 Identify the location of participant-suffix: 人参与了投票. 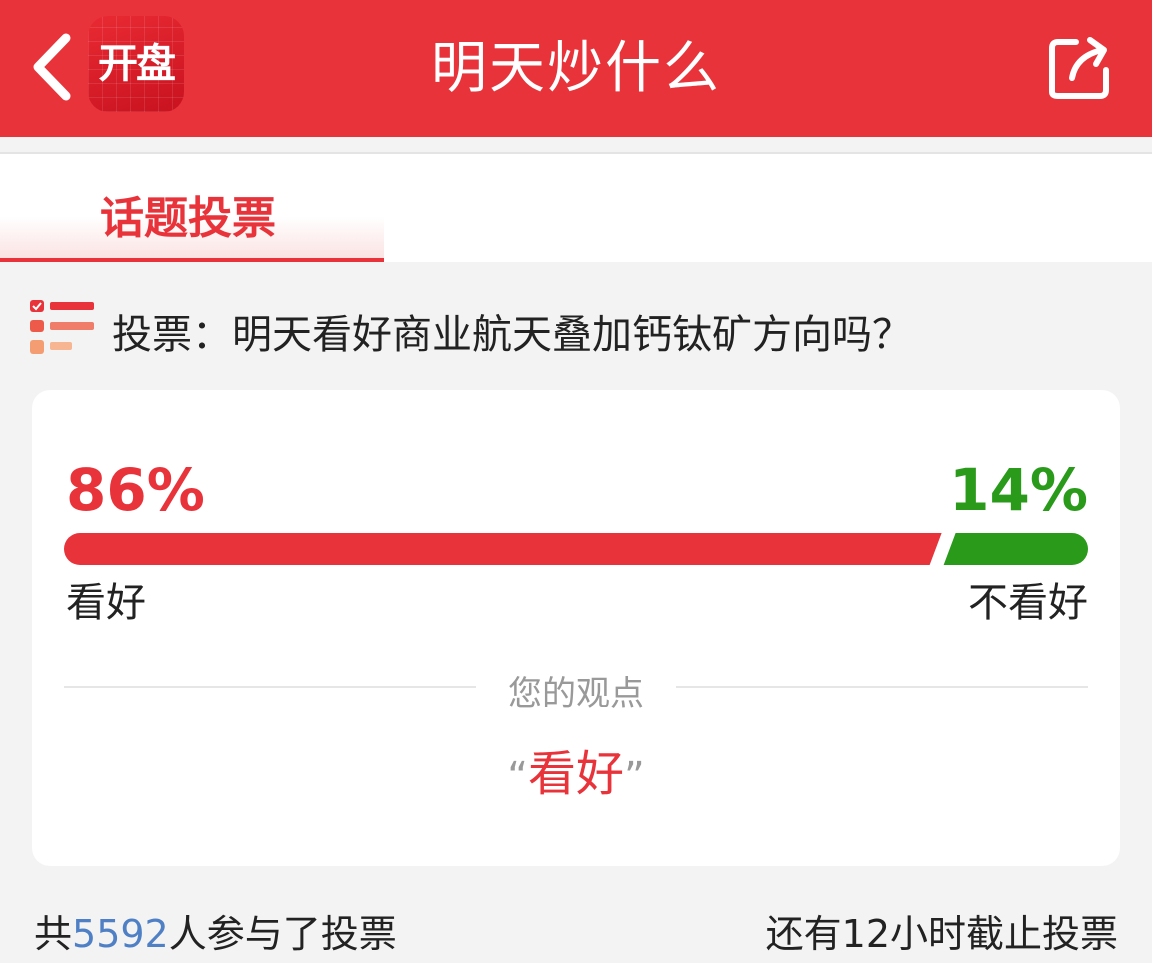
(282, 934).